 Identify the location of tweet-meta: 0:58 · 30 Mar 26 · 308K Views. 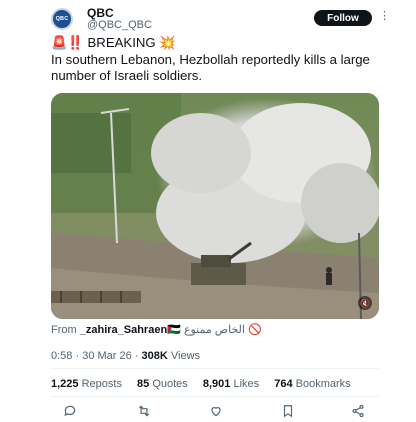
(125, 356).